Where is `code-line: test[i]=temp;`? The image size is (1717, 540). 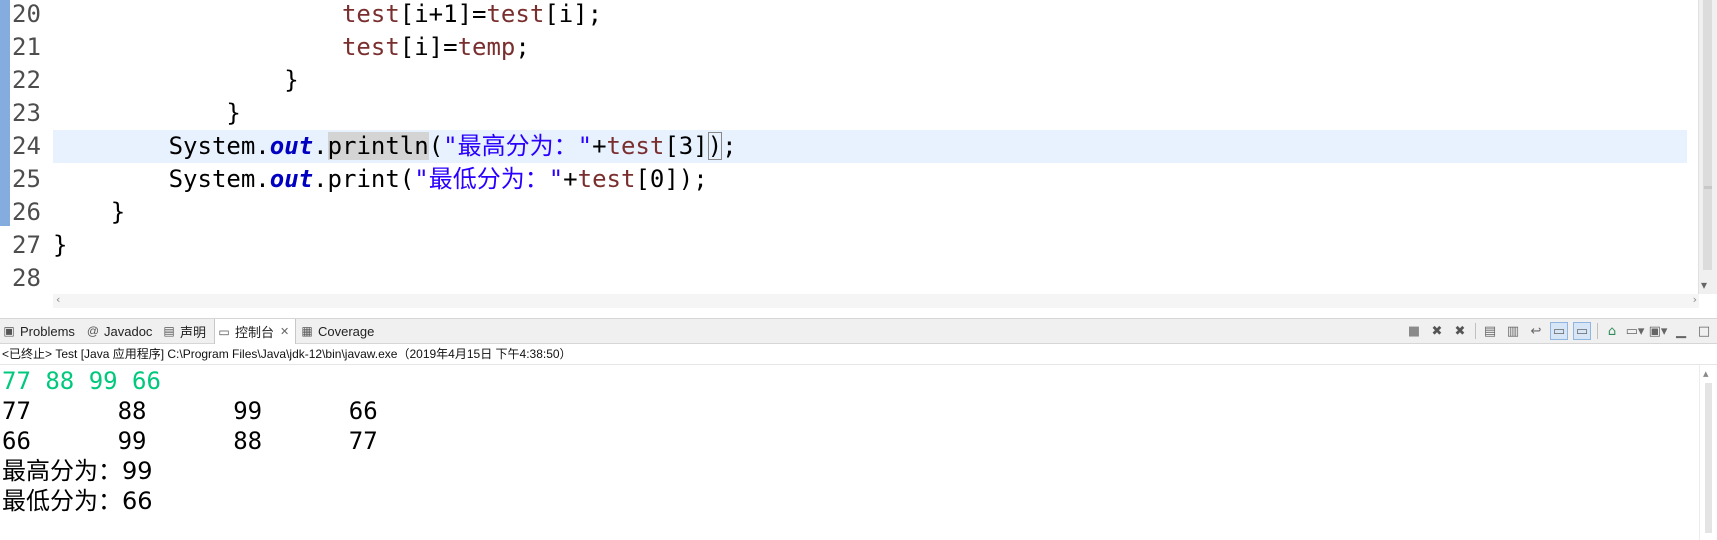
code-line: test[i]=temp; is located at coordinates (870, 47).